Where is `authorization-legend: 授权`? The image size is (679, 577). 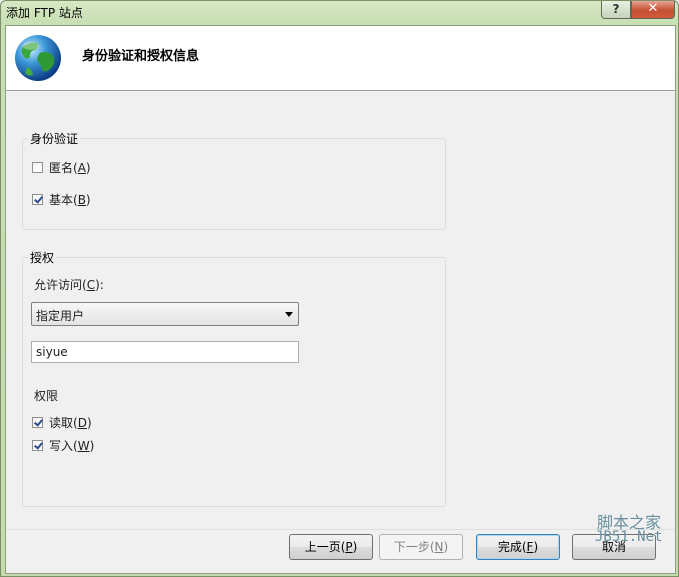
authorization-legend: 授权 is located at coordinates (42, 257).